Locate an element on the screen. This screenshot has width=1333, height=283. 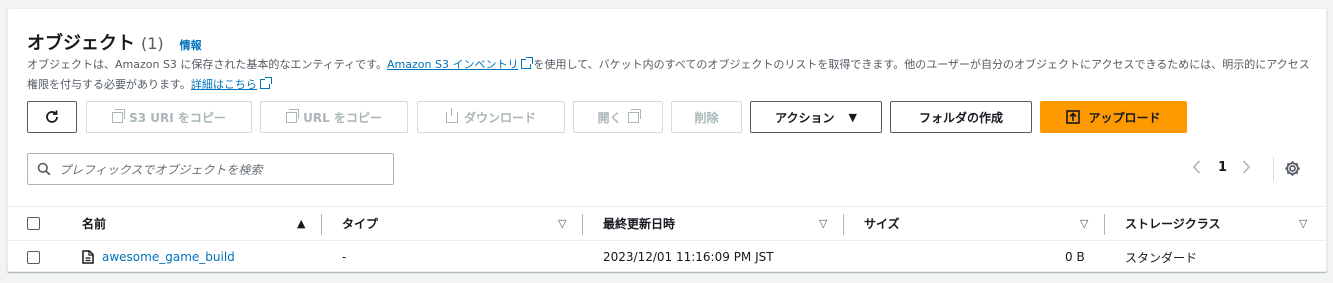
copy-url-button: URL をコピー is located at coordinates (334, 117).